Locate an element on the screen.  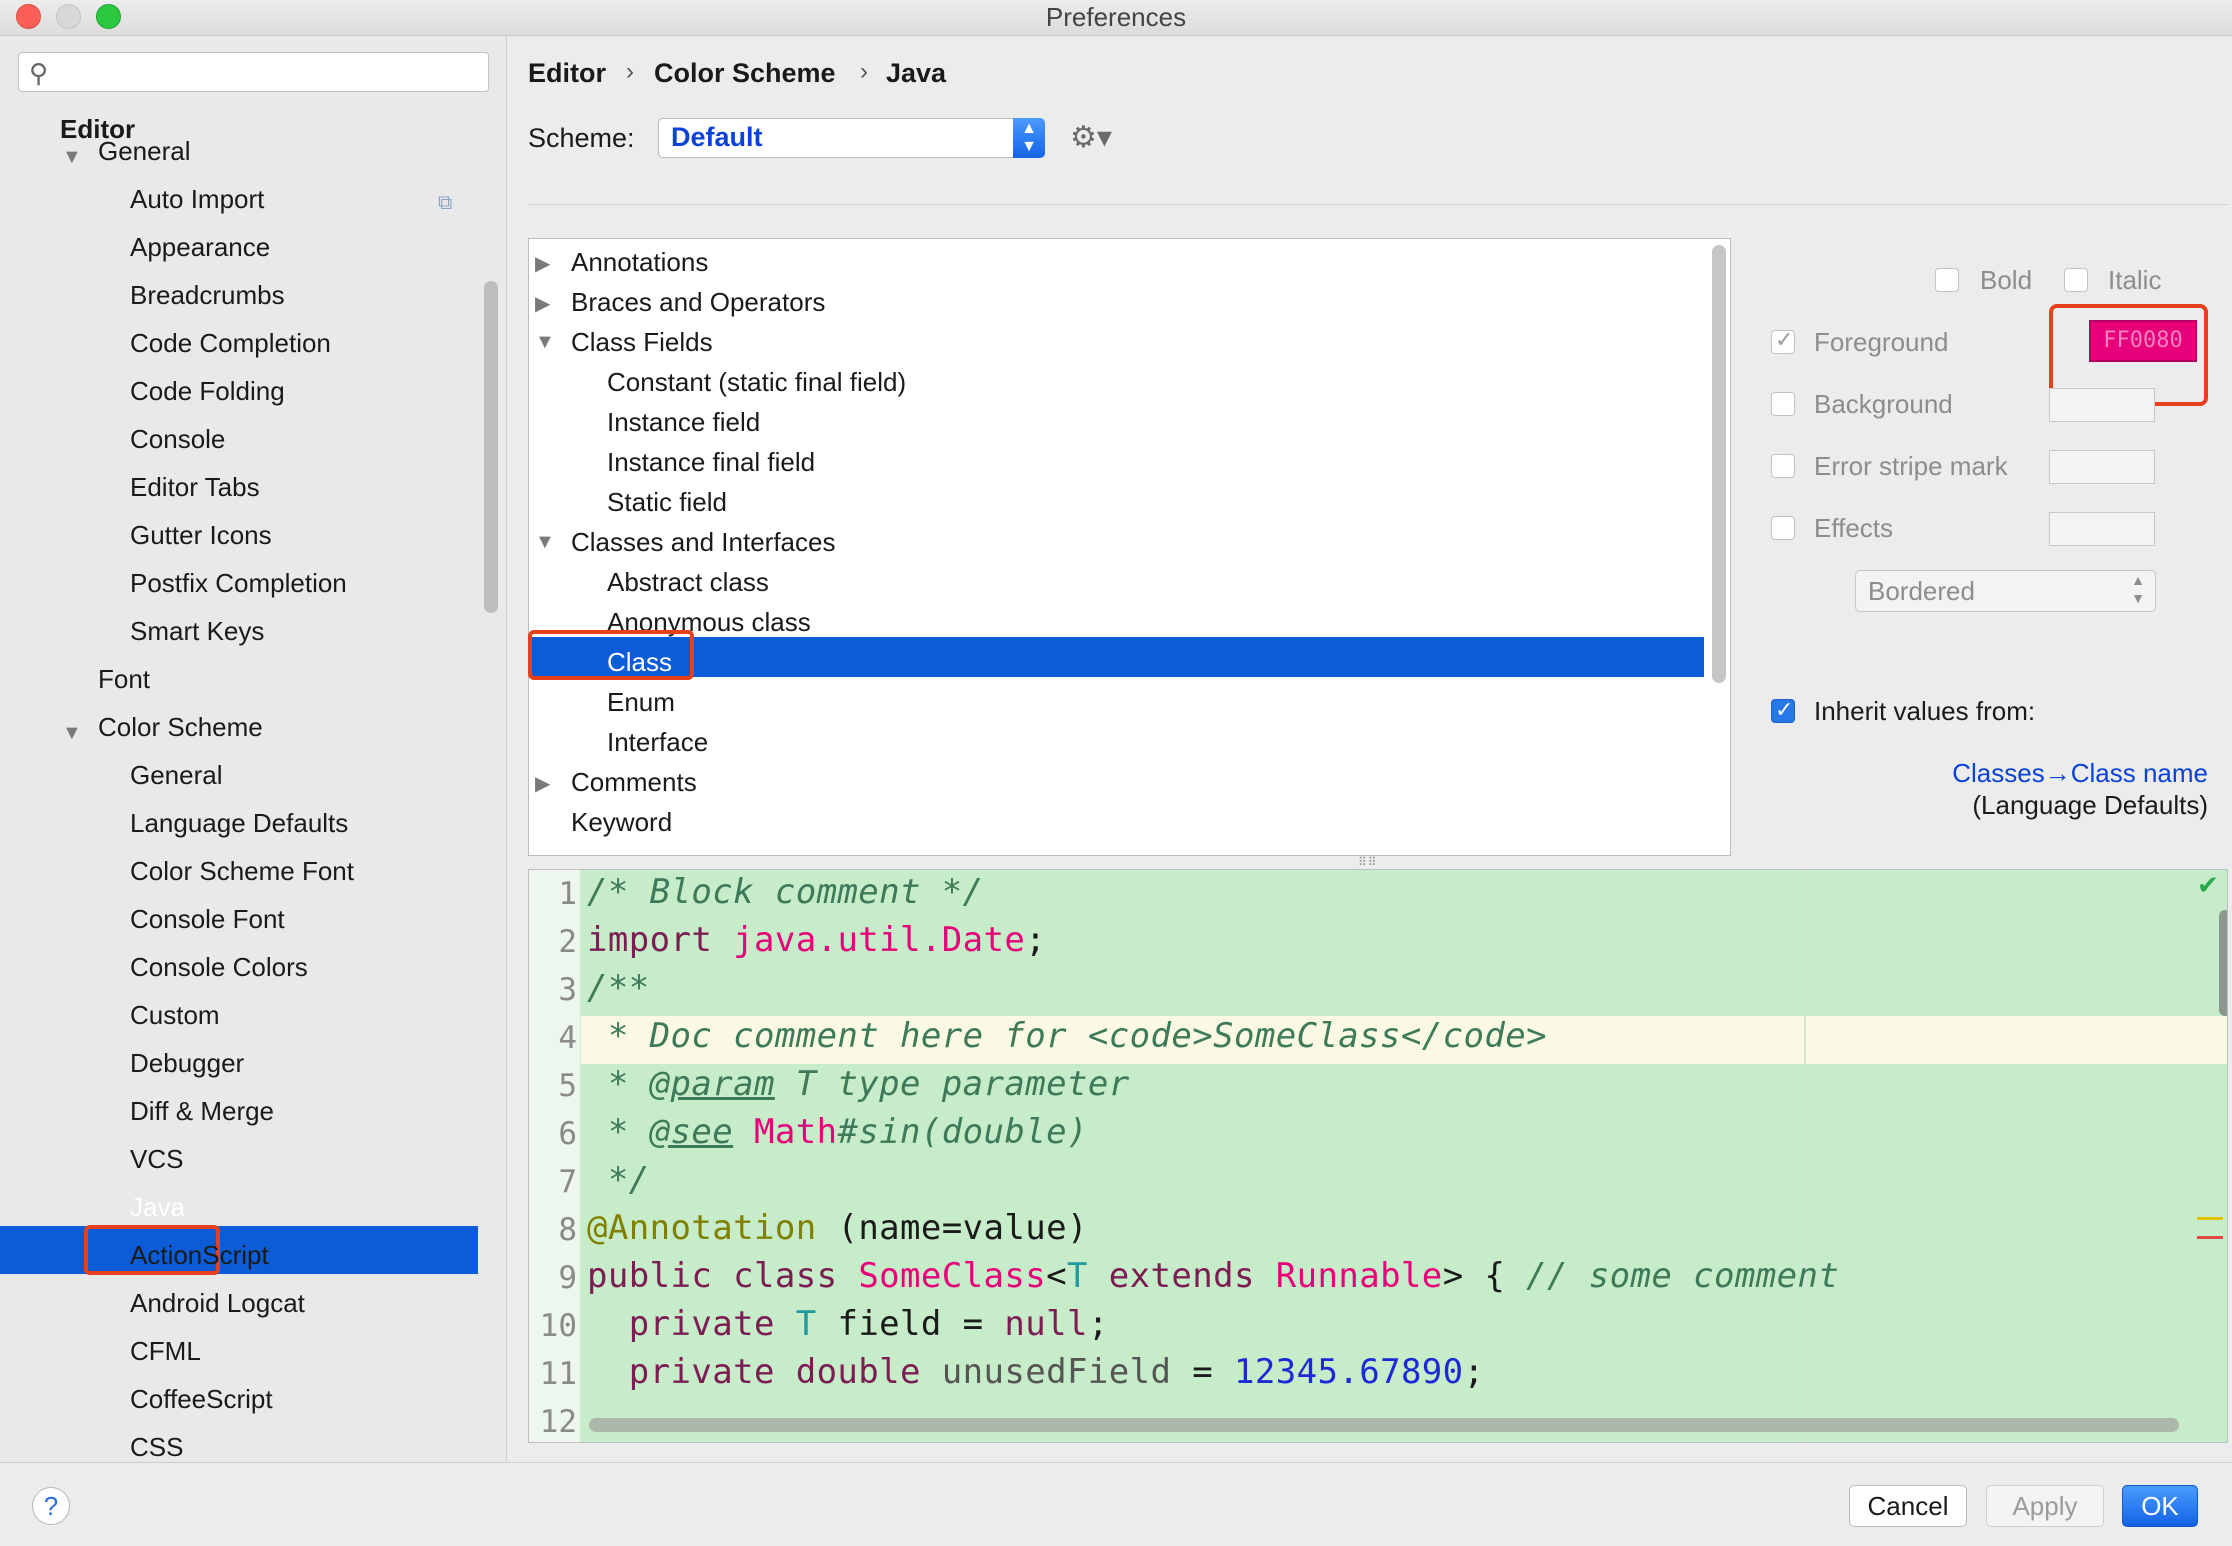
attribute-item: Annotations is located at coordinates (639, 262).